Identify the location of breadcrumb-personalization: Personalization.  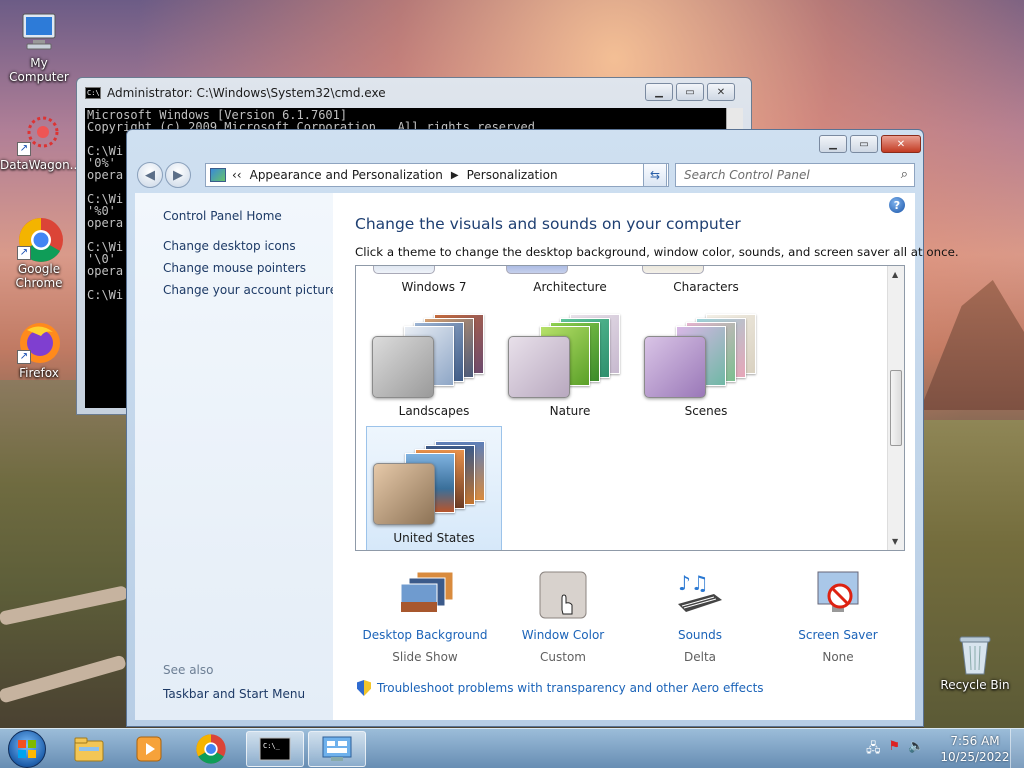
(512, 175).